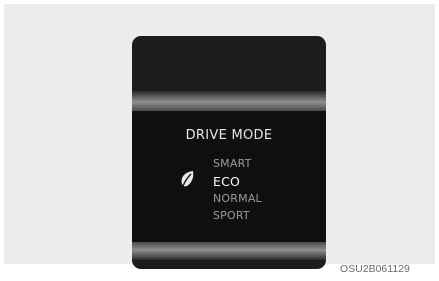 Image resolution: width=439 pixels, height=281 pixels. What do you see at coordinates (187, 179) in the screenshot?
I see `leaf-icon` at bounding box center [187, 179].